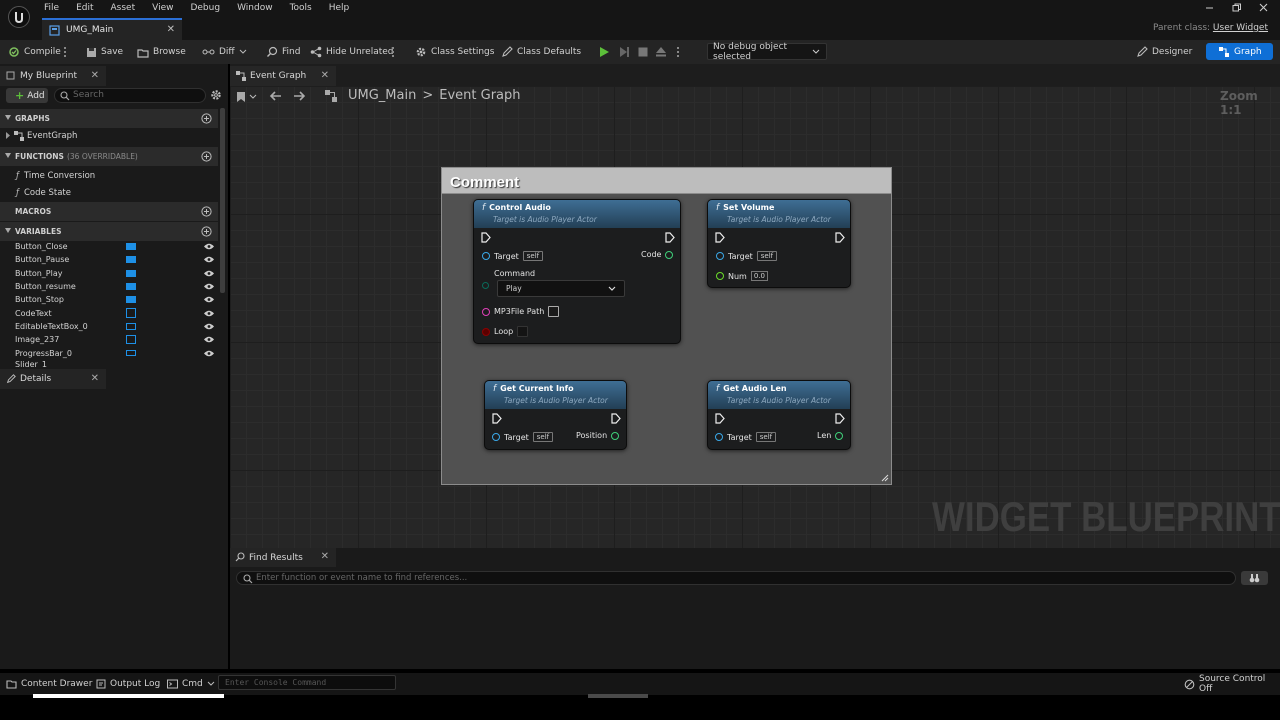 The image size is (1280, 720). What do you see at coordinates (283, 76) in the screenshot?
I see `event-graph-tab: Event Graph ✕` at bounding box center [283, 76].